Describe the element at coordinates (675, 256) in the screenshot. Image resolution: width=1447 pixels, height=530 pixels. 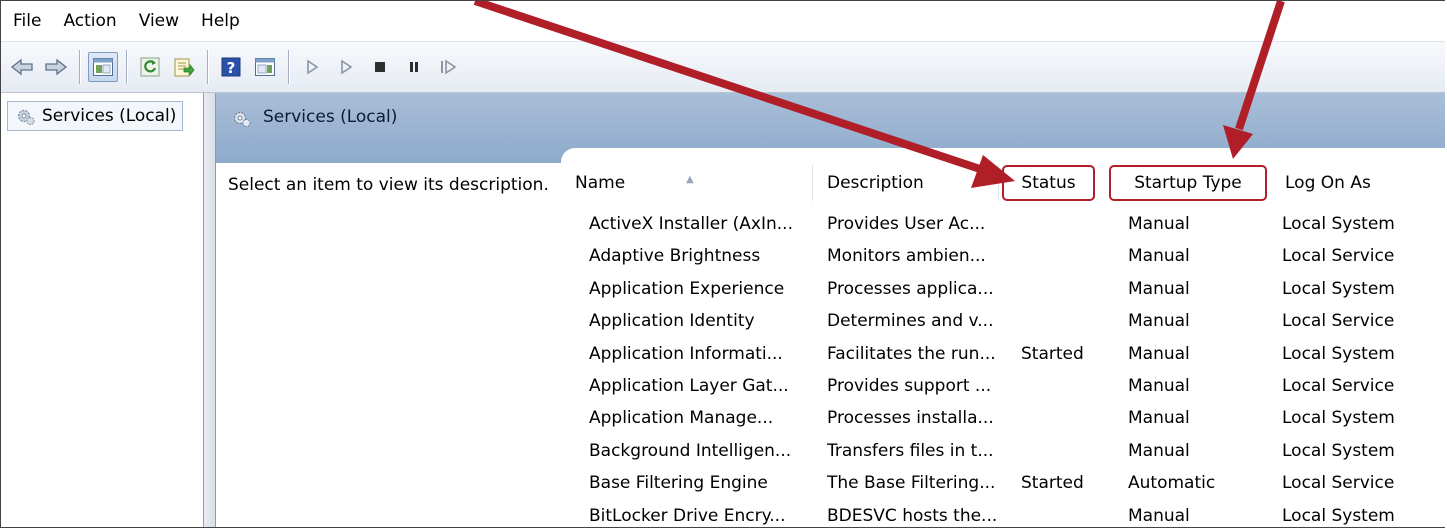
I see `service-name: Adaptive Brightness` at that location.